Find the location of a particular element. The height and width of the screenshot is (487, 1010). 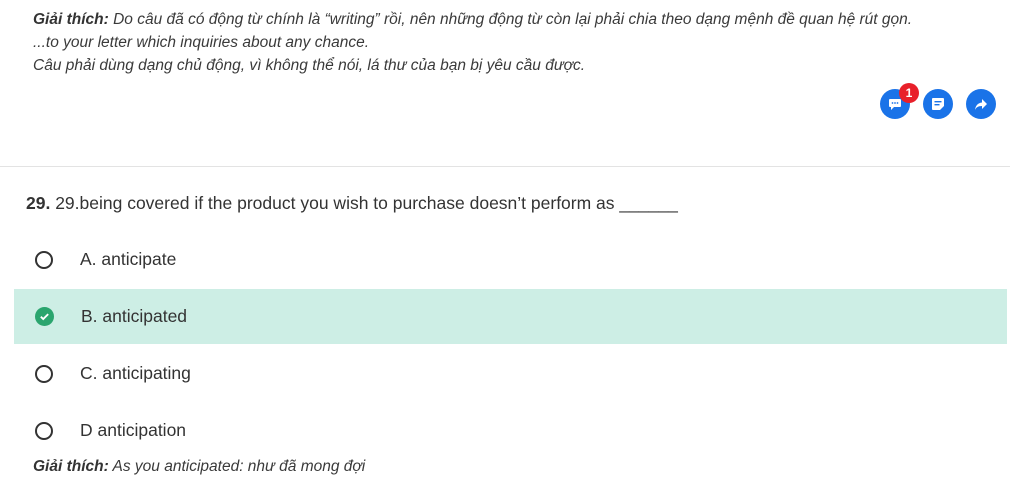

option-label: A. anticipate is located at coordinates (128, 259).